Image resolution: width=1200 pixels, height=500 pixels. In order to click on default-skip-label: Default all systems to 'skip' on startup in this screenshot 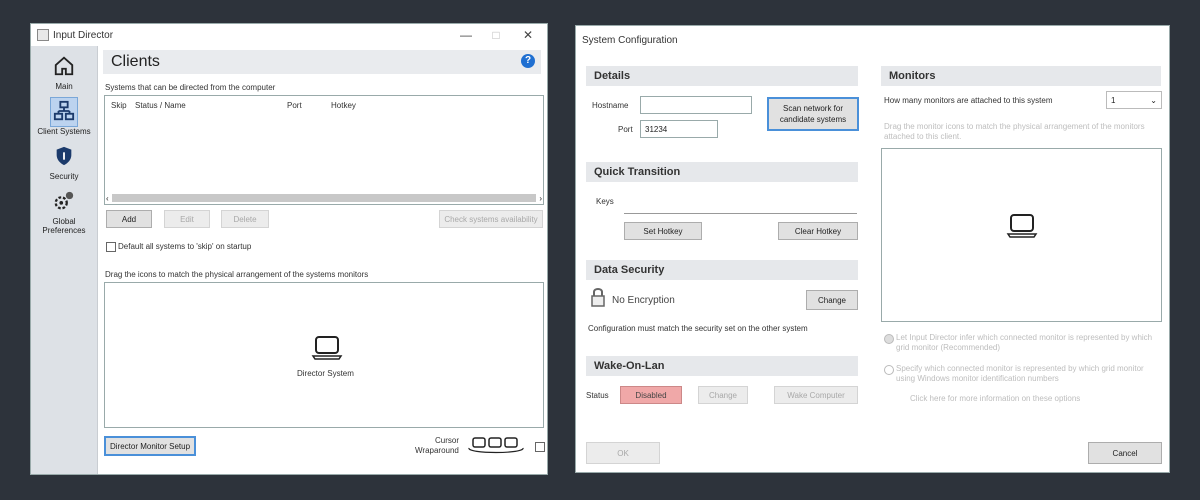, I will do `click(185, 246)`.